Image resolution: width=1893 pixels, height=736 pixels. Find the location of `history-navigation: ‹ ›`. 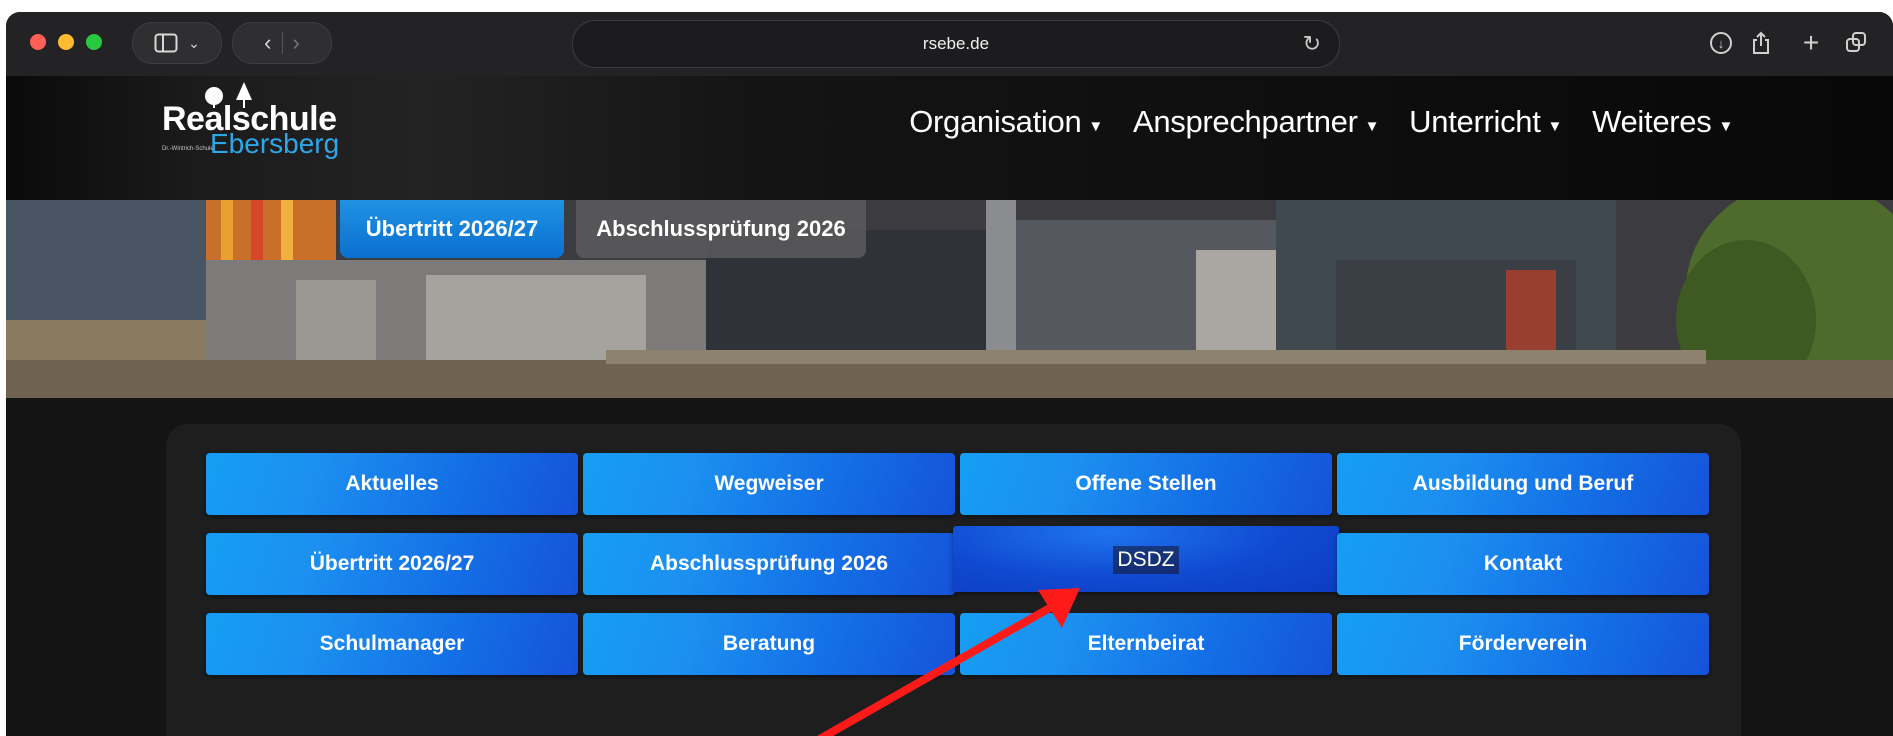

history-navigation: ‹ › is located at coordinates (282, 43).